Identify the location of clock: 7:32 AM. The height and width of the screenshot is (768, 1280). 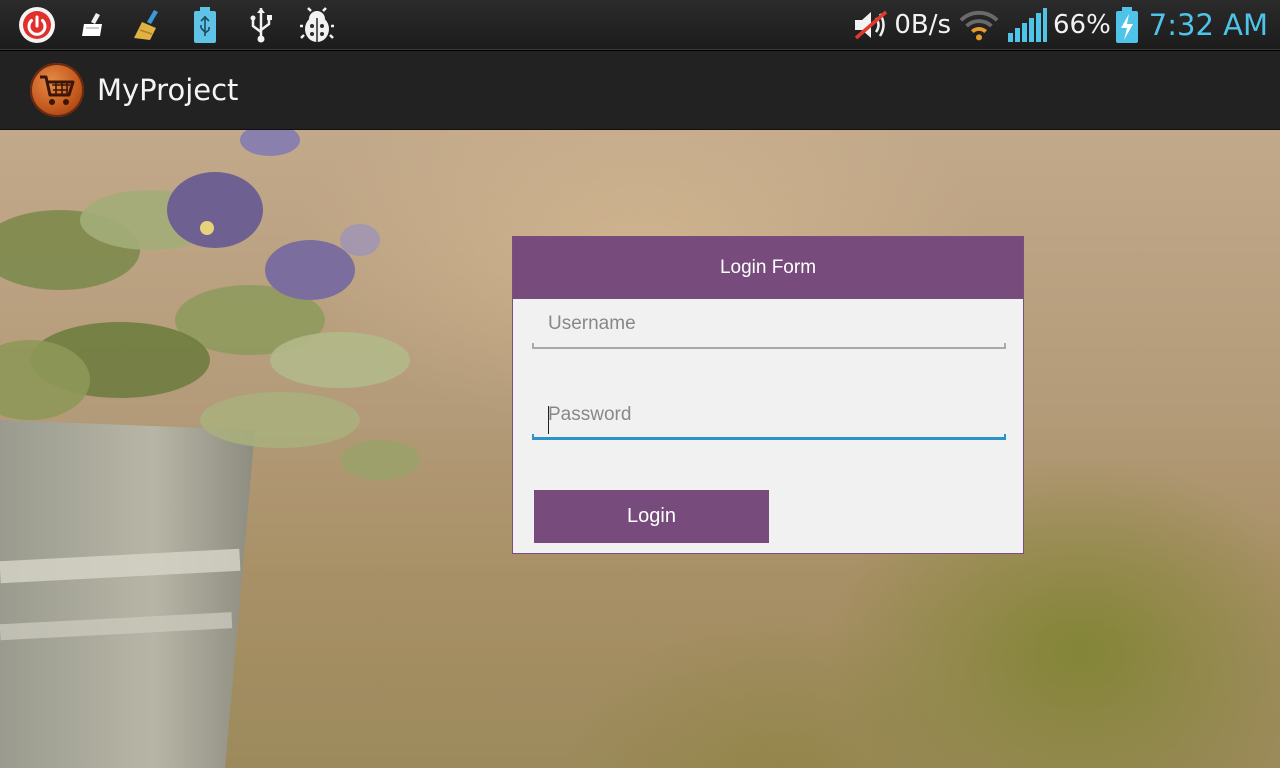
(1208, 24).